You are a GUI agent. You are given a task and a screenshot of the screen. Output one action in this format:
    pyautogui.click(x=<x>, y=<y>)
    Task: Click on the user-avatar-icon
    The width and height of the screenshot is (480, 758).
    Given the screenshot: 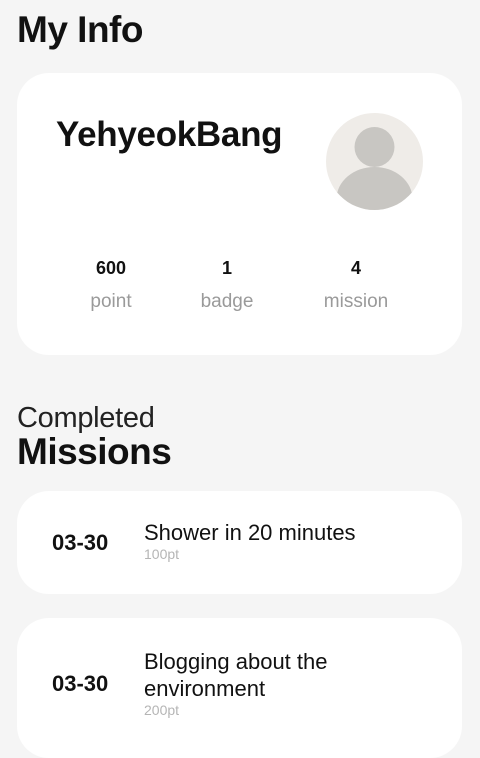 What is the action you would take?
    pyautogui.click(x=374, y=161)
    